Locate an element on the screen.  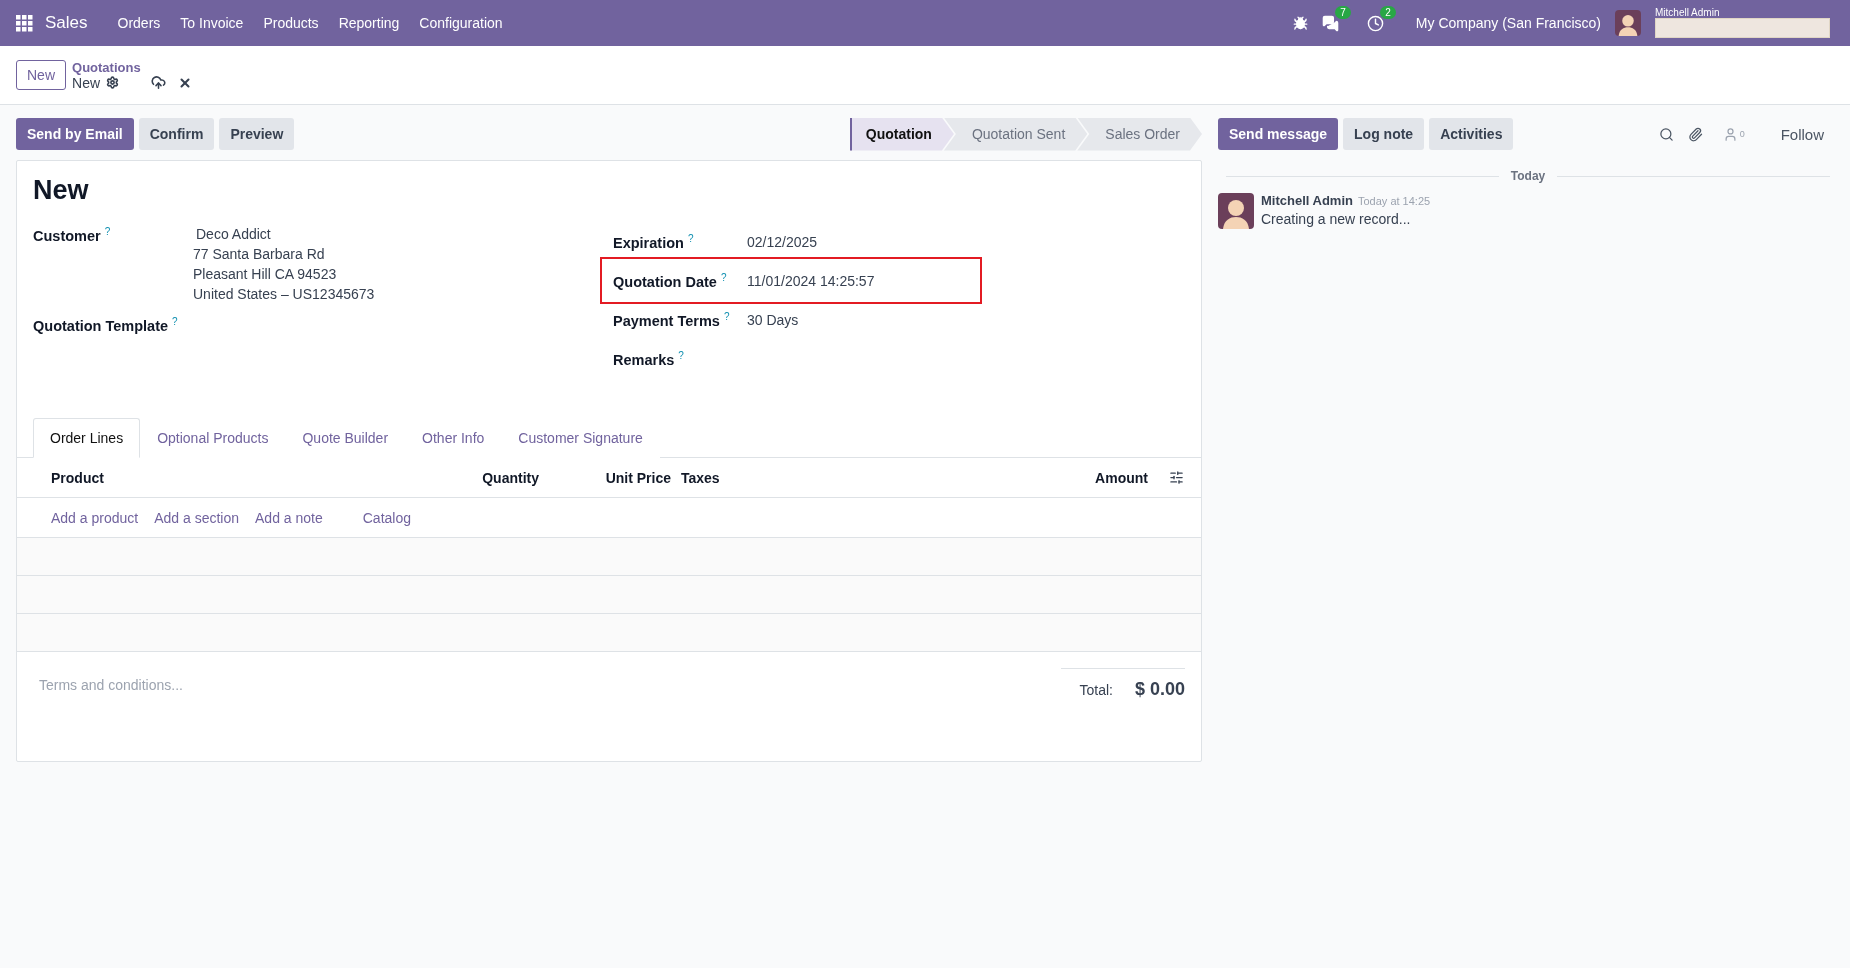
apps-menu-icon is located at coordinates (24, 23).